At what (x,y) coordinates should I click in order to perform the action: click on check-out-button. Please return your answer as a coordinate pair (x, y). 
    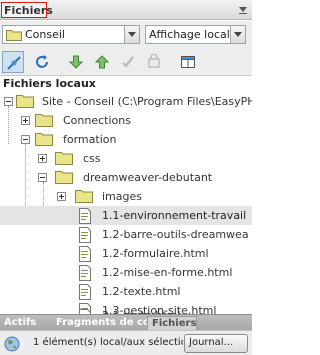
    Looking at the image, I should click on (128, 62).